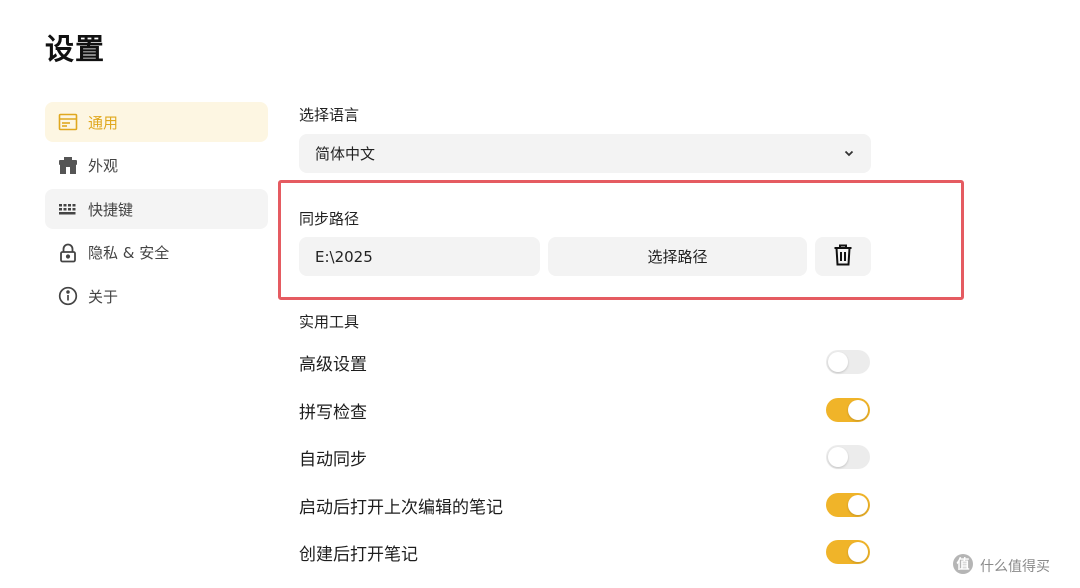  I want to click on language-label: 选择语言, so click(329, 115).